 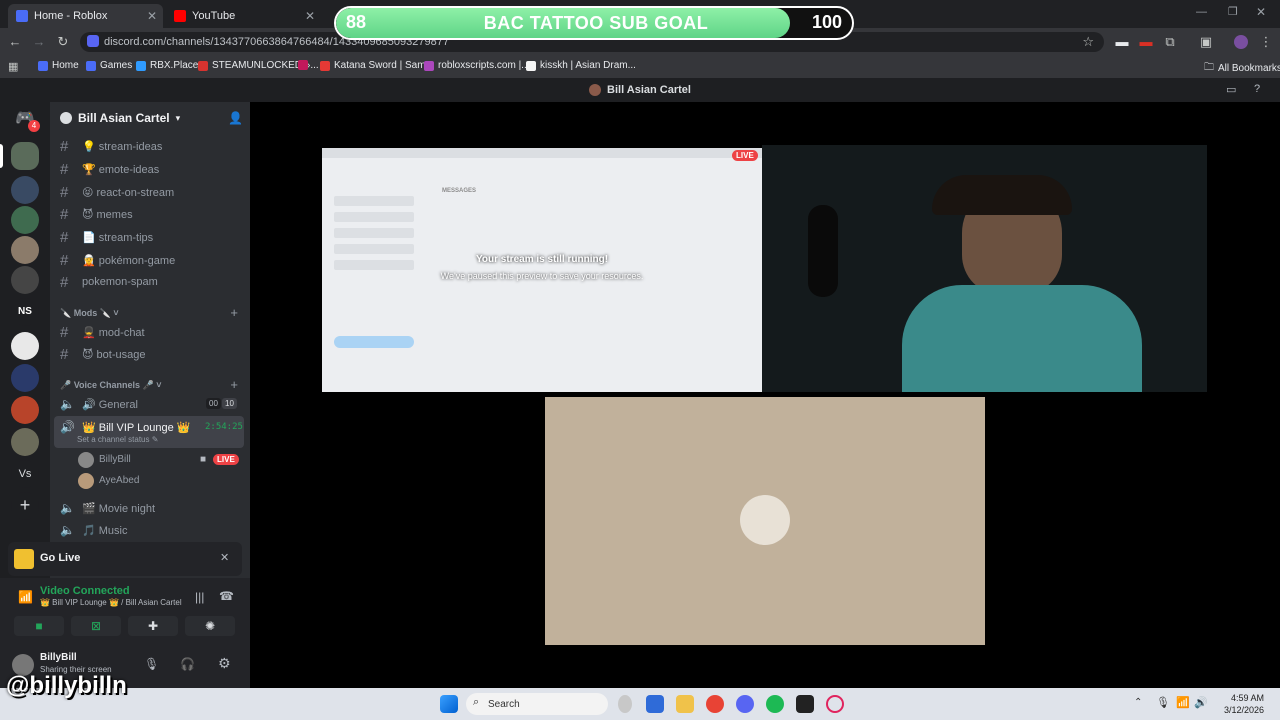 What do you see at coordinates (325, 65) in the screenshot?
I see `katana-icon` at bounding box center [325, 65].